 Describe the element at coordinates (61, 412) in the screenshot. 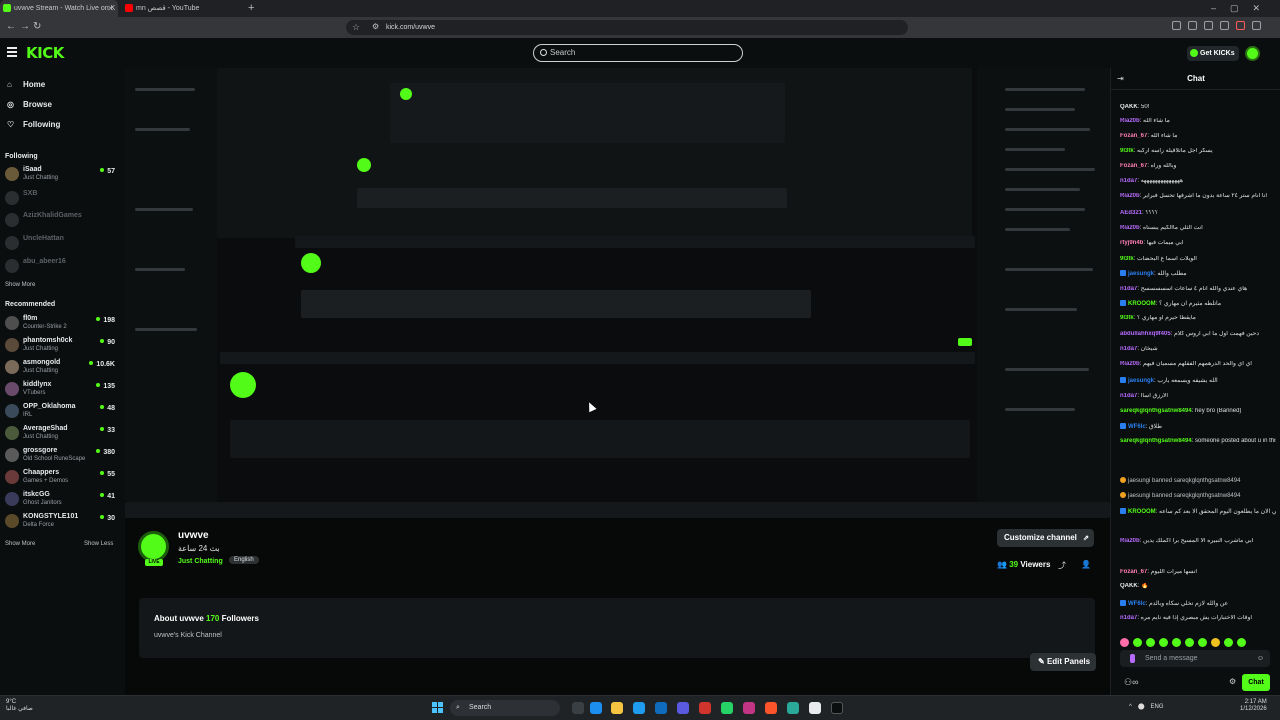

I see `recommended-channel: OPP_Oklahoma IRL 48` at that location.